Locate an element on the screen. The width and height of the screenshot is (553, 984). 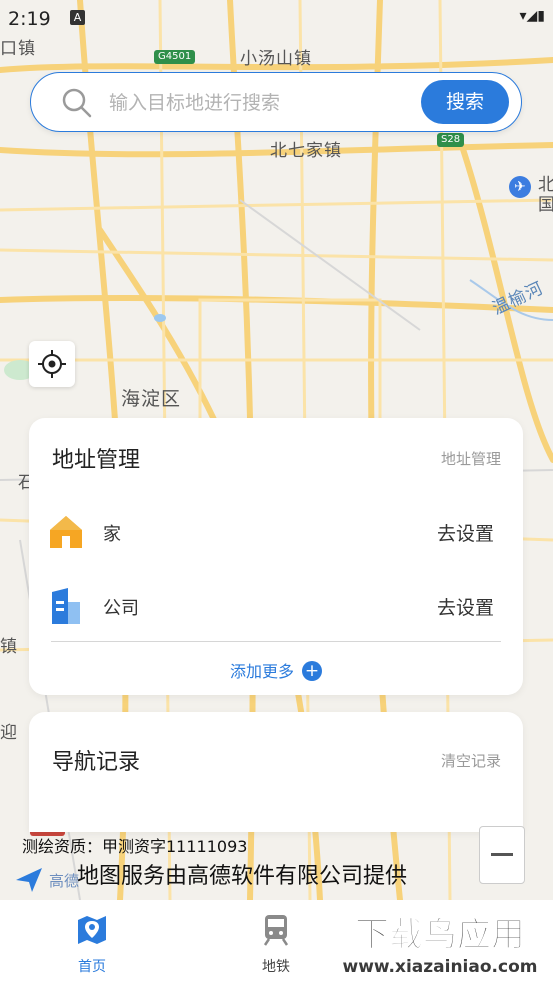
watermark-graphic: 下载鸟应用 www.xiazainiao.com is located at coordinates (440, 943).